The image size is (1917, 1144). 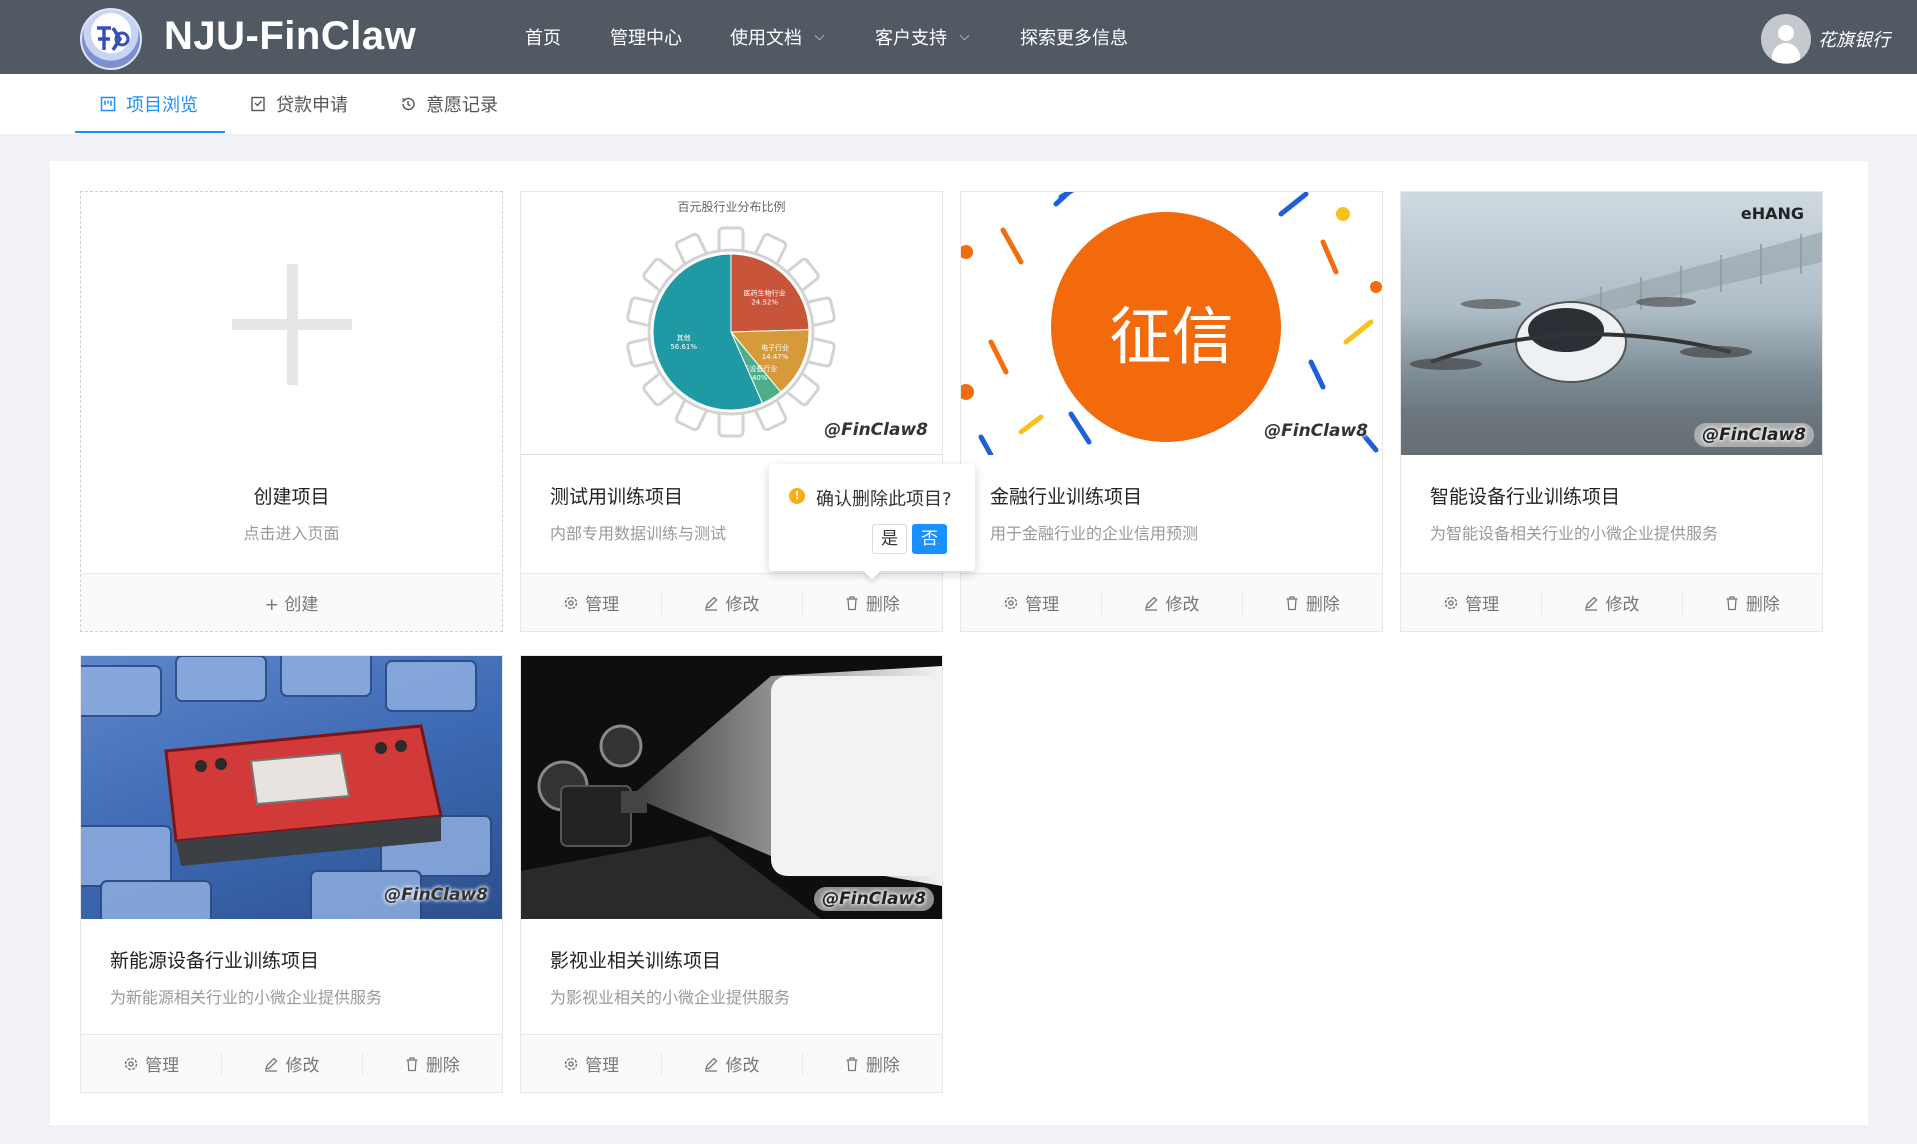 I want to click on username: 花旗银行, so click(x=1854, y=39).